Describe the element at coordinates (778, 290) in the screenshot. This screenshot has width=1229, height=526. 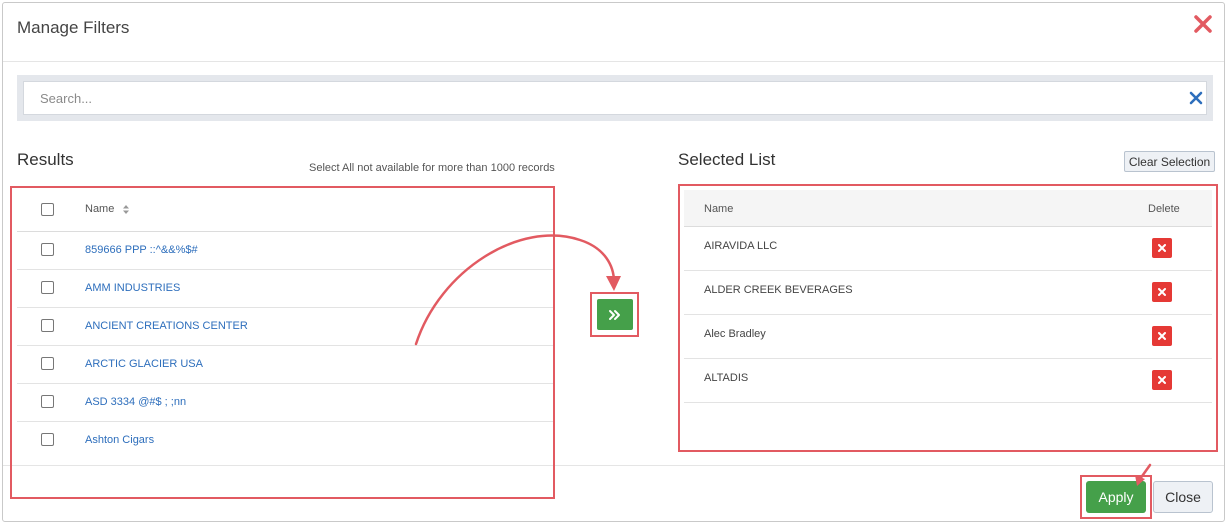
I see `selected-item-name: ALDER CREEK BEVERAGES` at that location.